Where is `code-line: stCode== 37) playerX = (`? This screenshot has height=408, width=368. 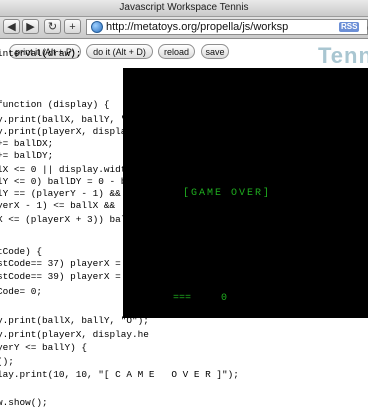 code-line: stCode== 37) playerX = ( is located at coordinates (66, 263).